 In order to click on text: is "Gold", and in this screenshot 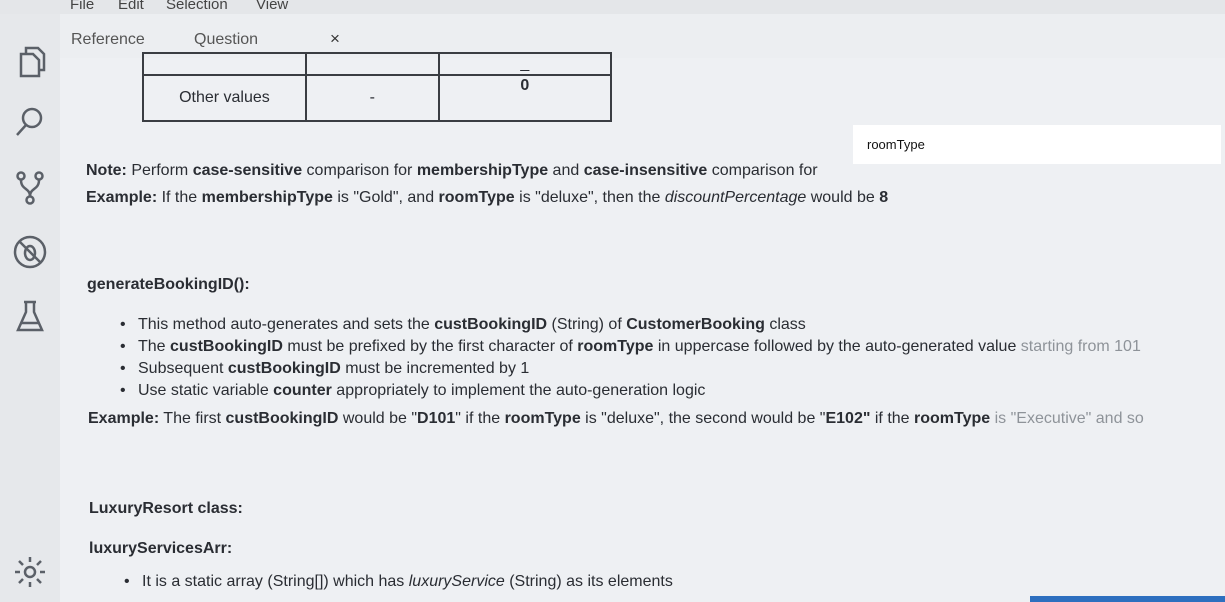, I will do `click(385, 197)`.